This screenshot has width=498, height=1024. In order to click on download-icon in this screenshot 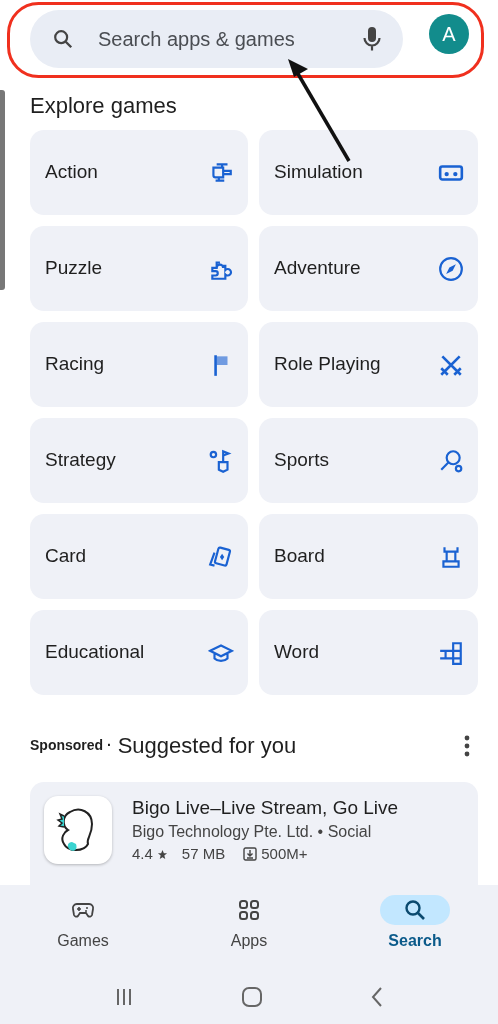, I will do `click(250, 854)`.